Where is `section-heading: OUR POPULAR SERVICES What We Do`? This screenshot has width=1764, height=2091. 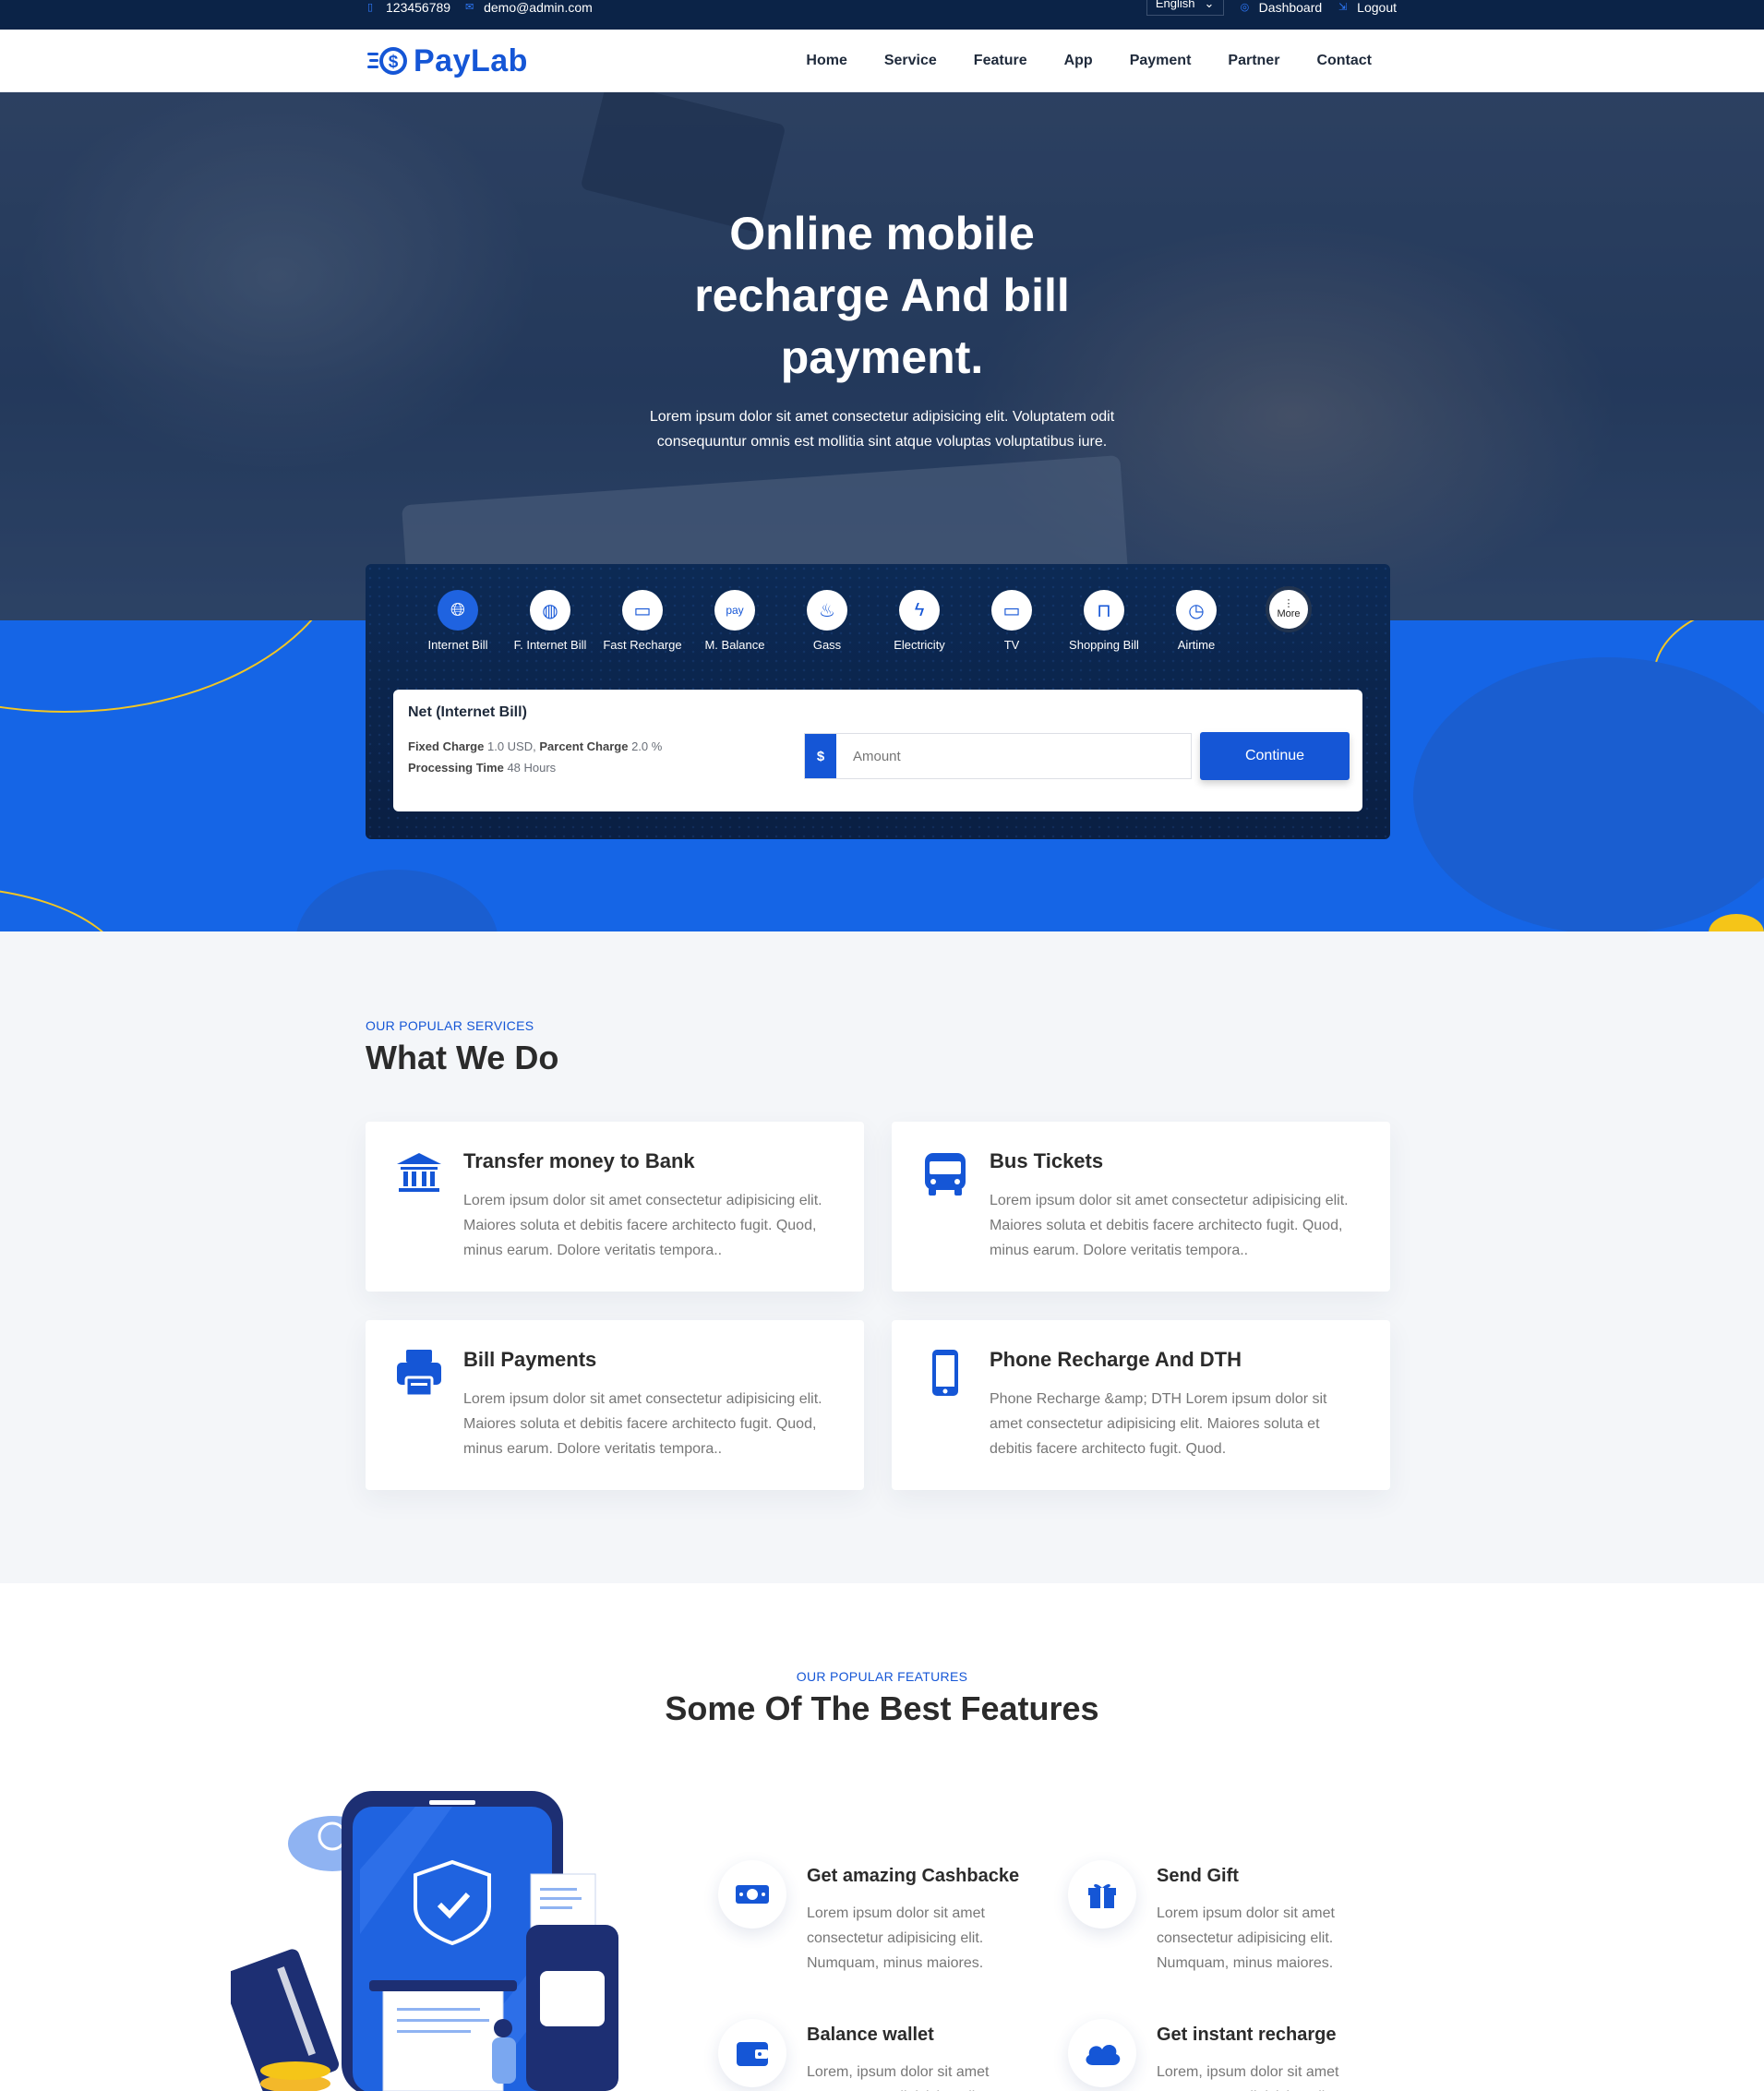 section-heading: OUR POPULAR SERVICES What We Do is located at coordinates (462, 1047).